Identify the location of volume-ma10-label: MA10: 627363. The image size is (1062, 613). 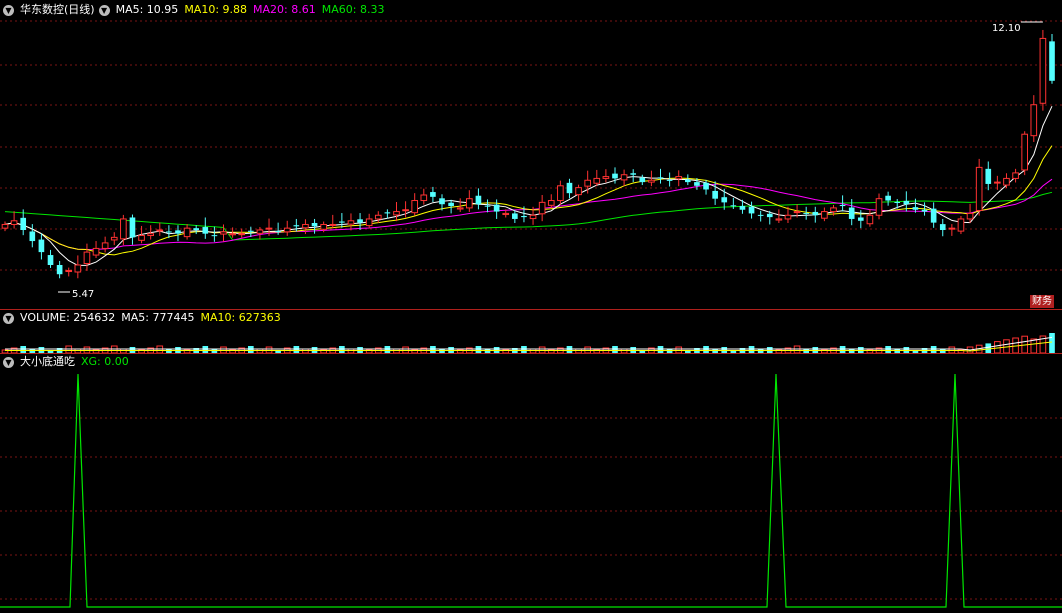
(240, 317).